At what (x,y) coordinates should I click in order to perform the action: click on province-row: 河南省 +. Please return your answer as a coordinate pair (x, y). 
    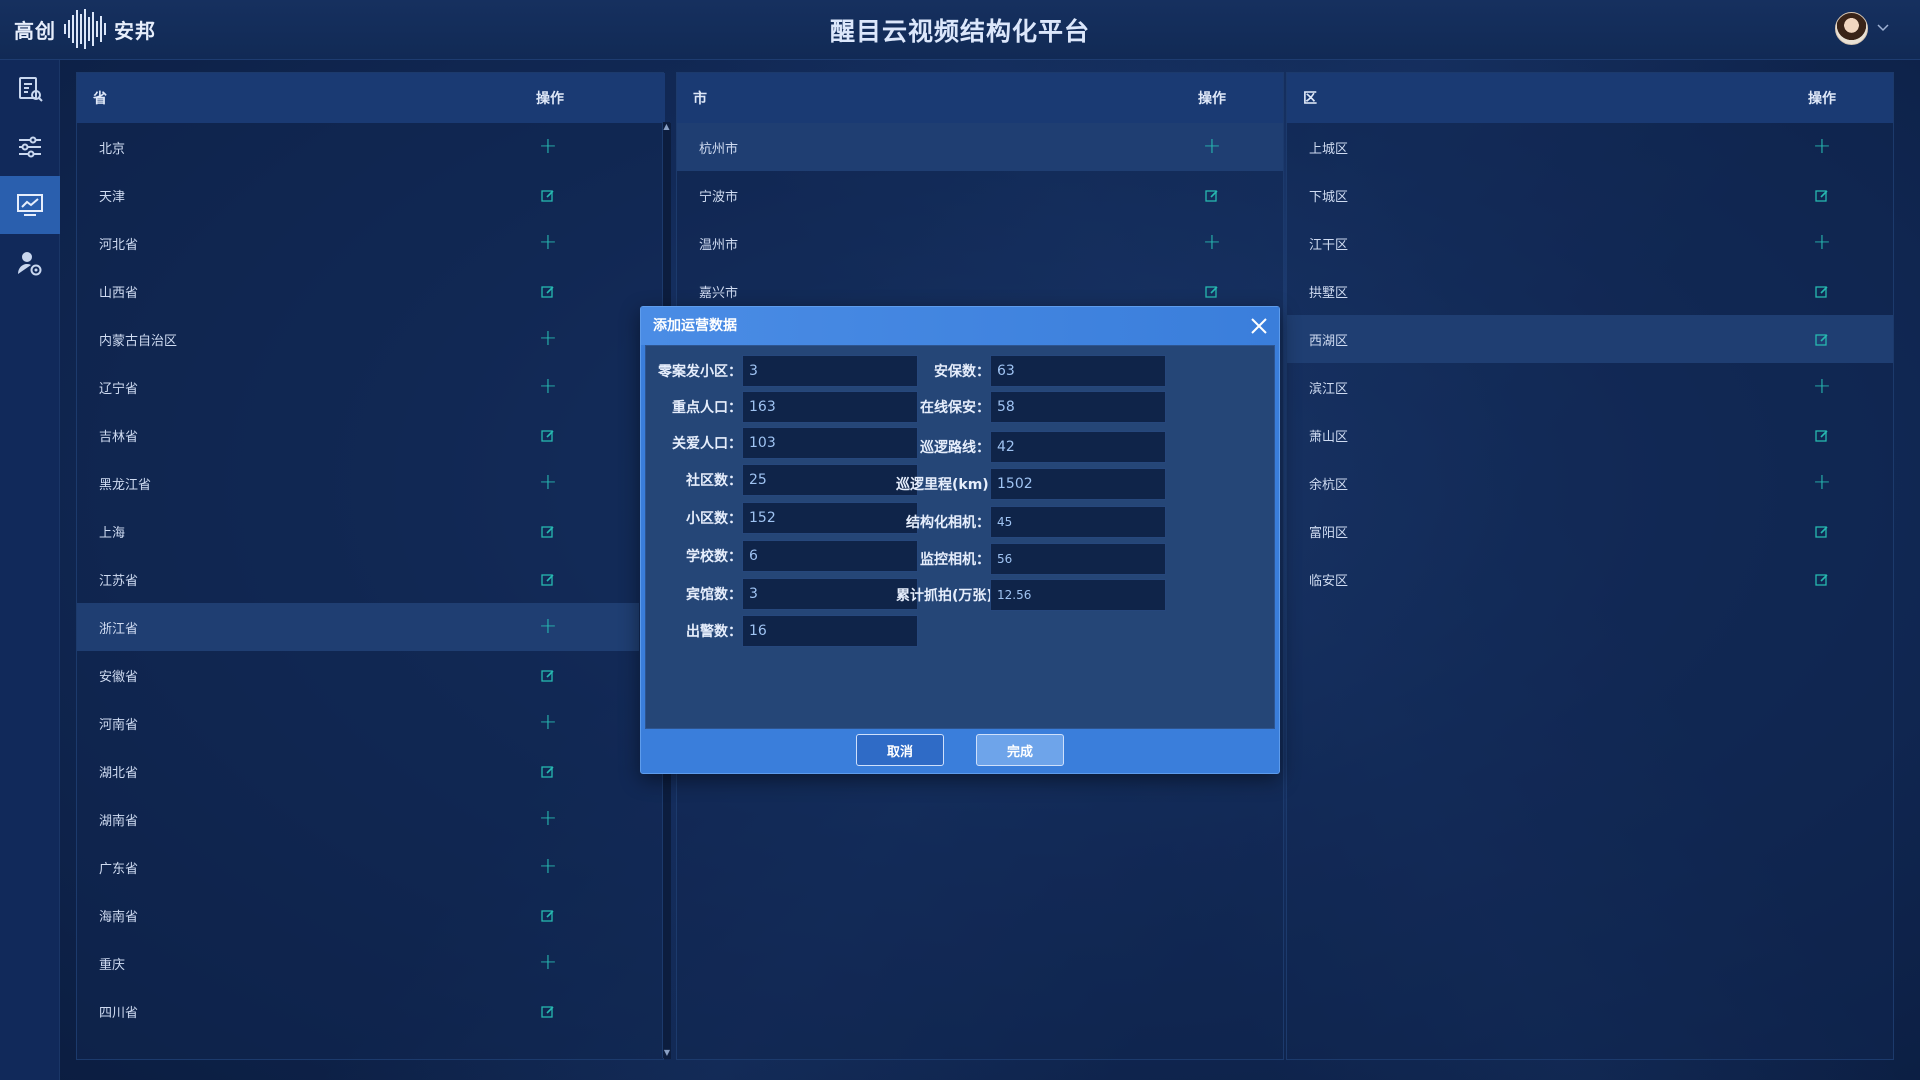
    Looking at the image, I should click on (358, 723).